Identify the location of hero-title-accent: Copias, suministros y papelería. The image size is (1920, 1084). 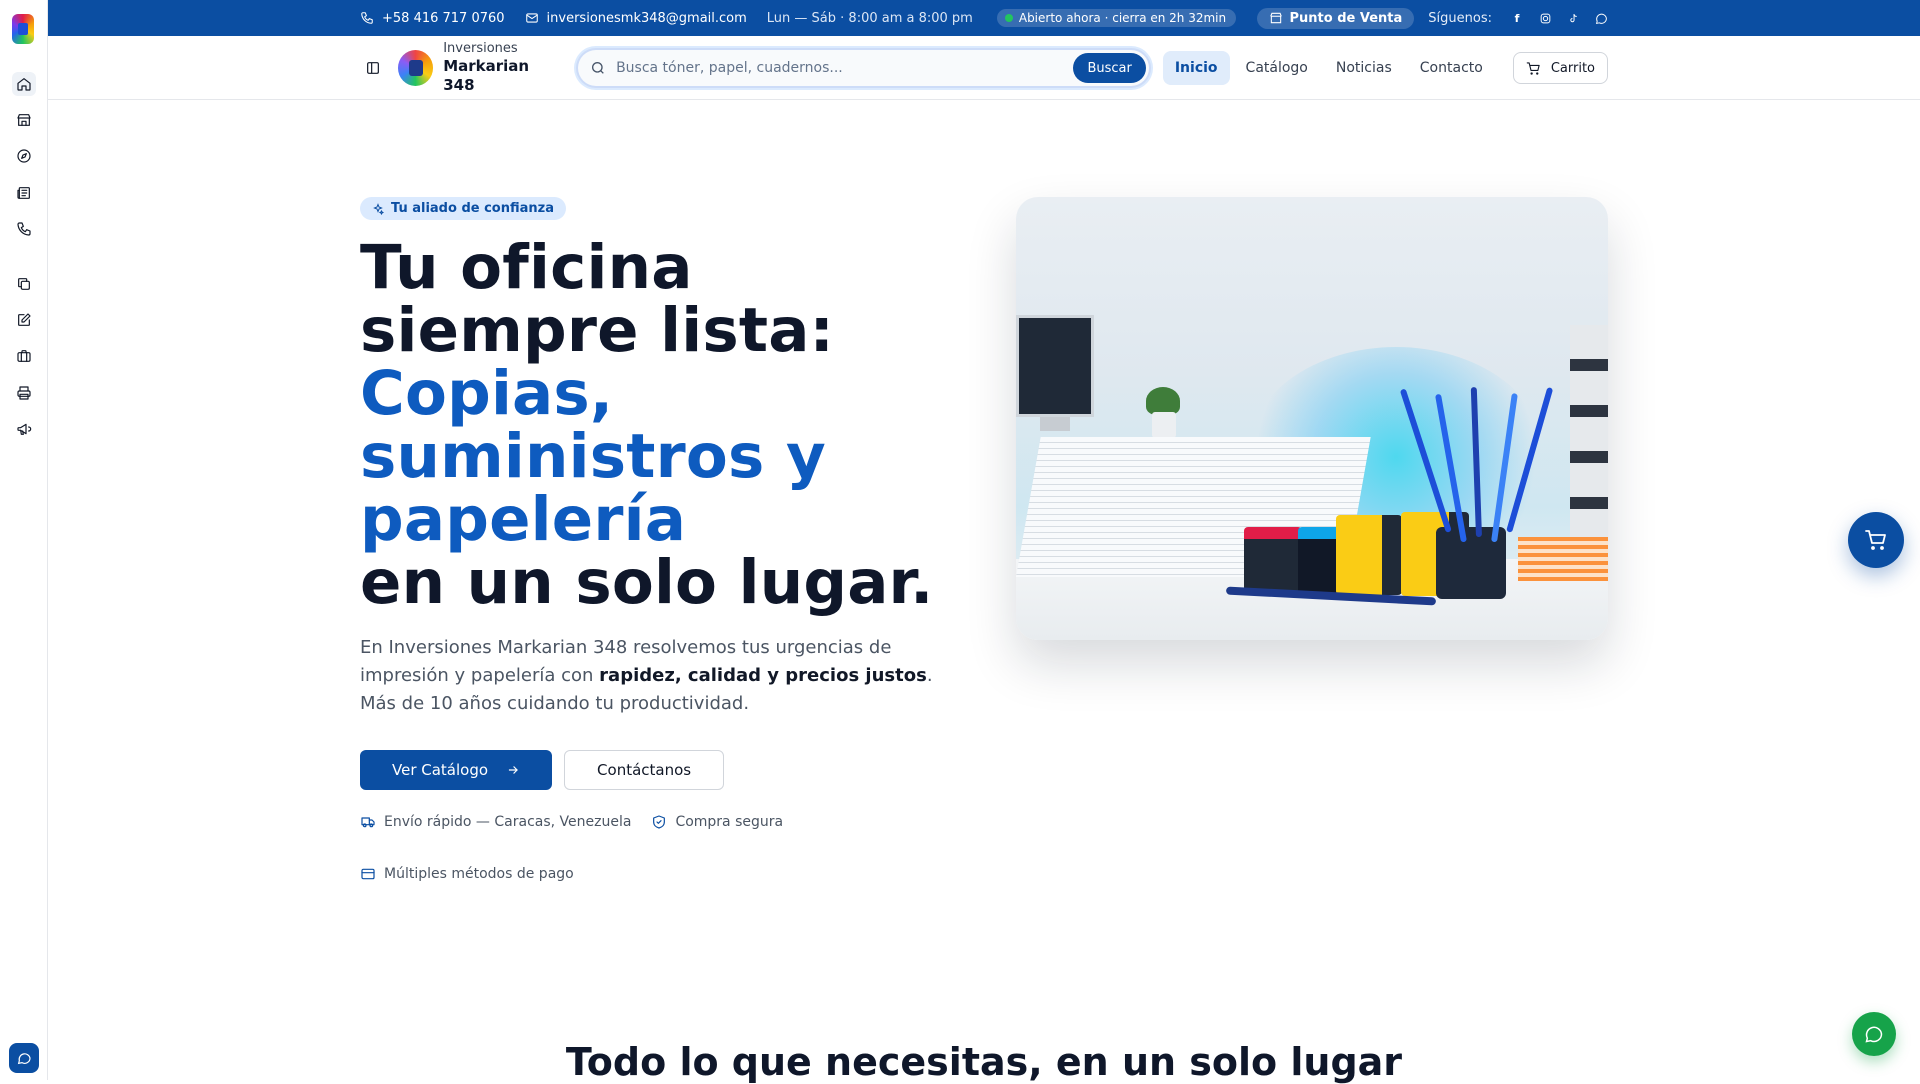
(593, 456).